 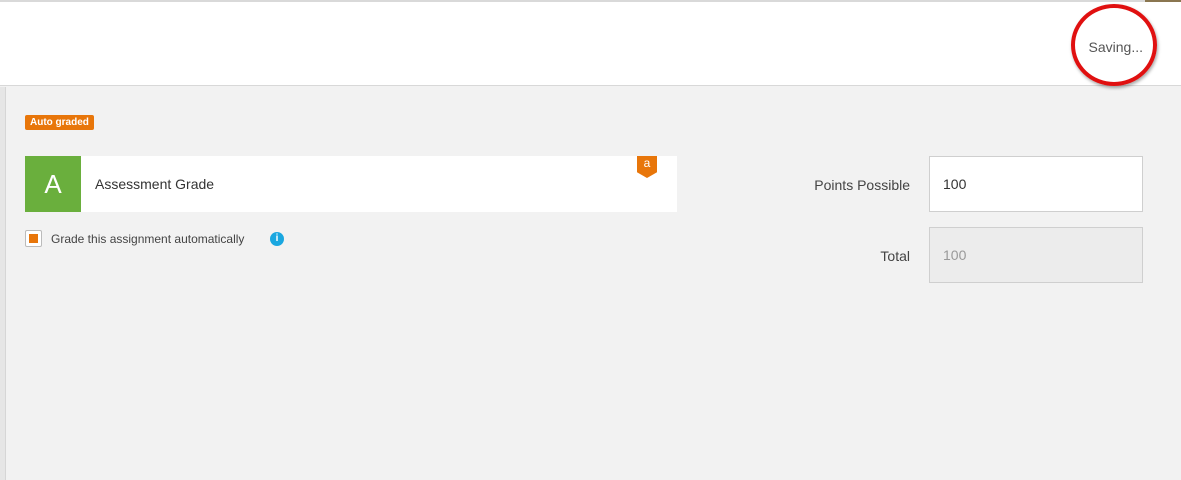 I want to click on auto-grade-label: Grade this assignment automatically, so click(x=147, y=239).